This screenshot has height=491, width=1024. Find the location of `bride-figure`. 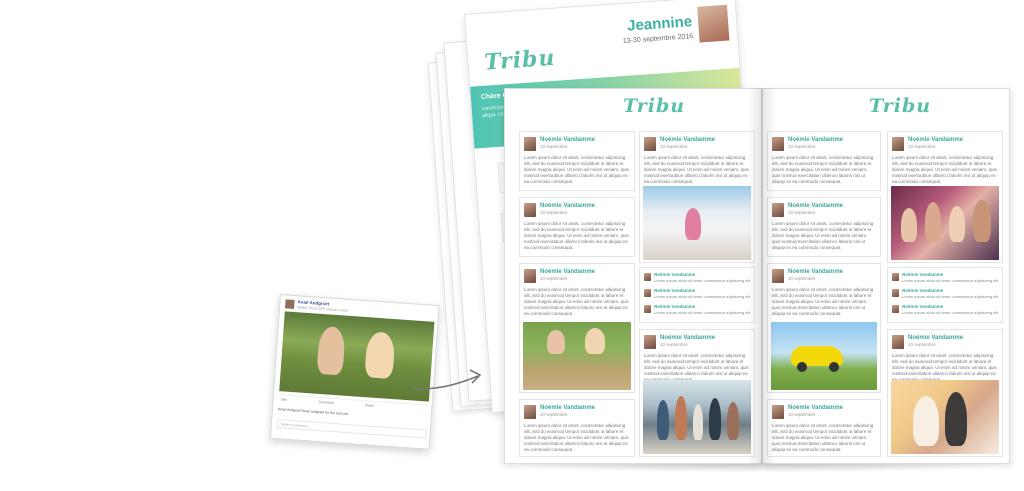

bride-figure is located at coordinates (926, 421).